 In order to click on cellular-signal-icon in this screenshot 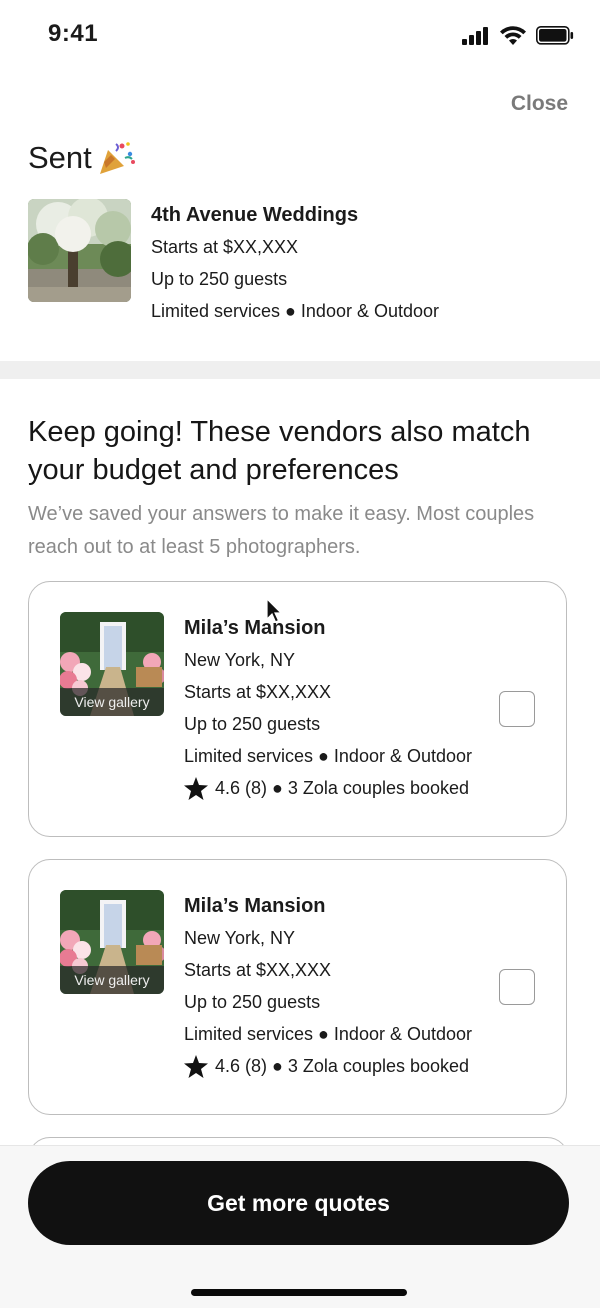, I will do `click(475, 35)`.